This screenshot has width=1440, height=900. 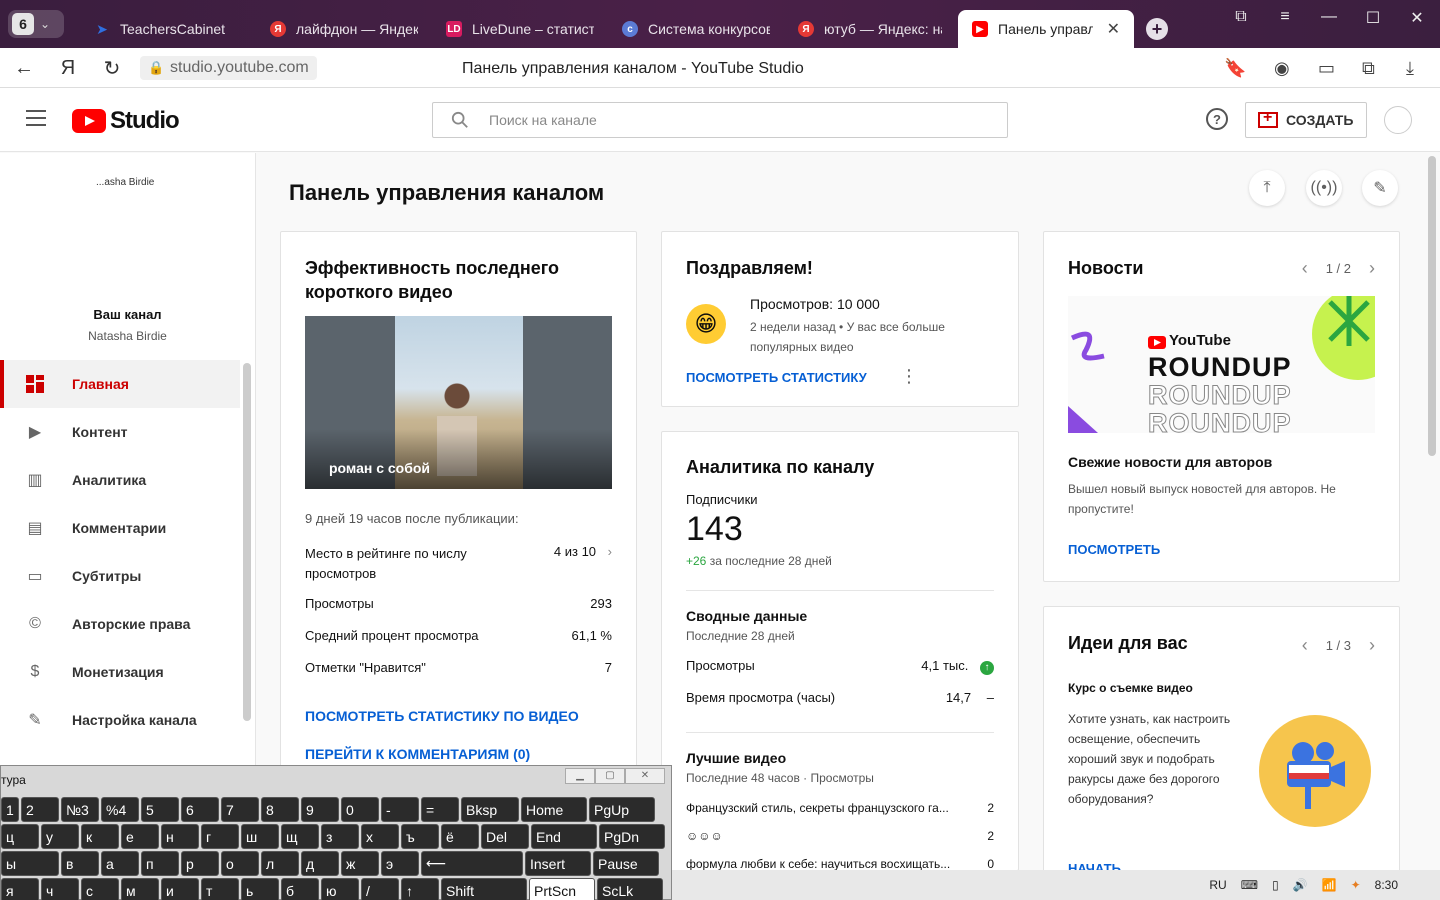 I want to click on key: Bksp, so click(x=490, y=809).